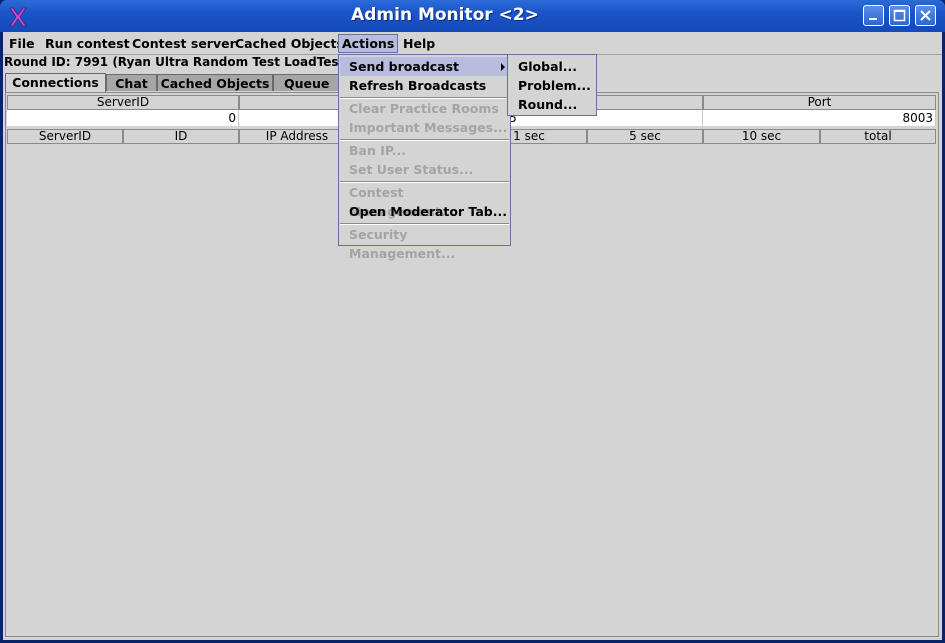  Describe the element at coordinates (445, 15) in the screenshot. I see `window-title: Admin Monitor <2>` at that location.